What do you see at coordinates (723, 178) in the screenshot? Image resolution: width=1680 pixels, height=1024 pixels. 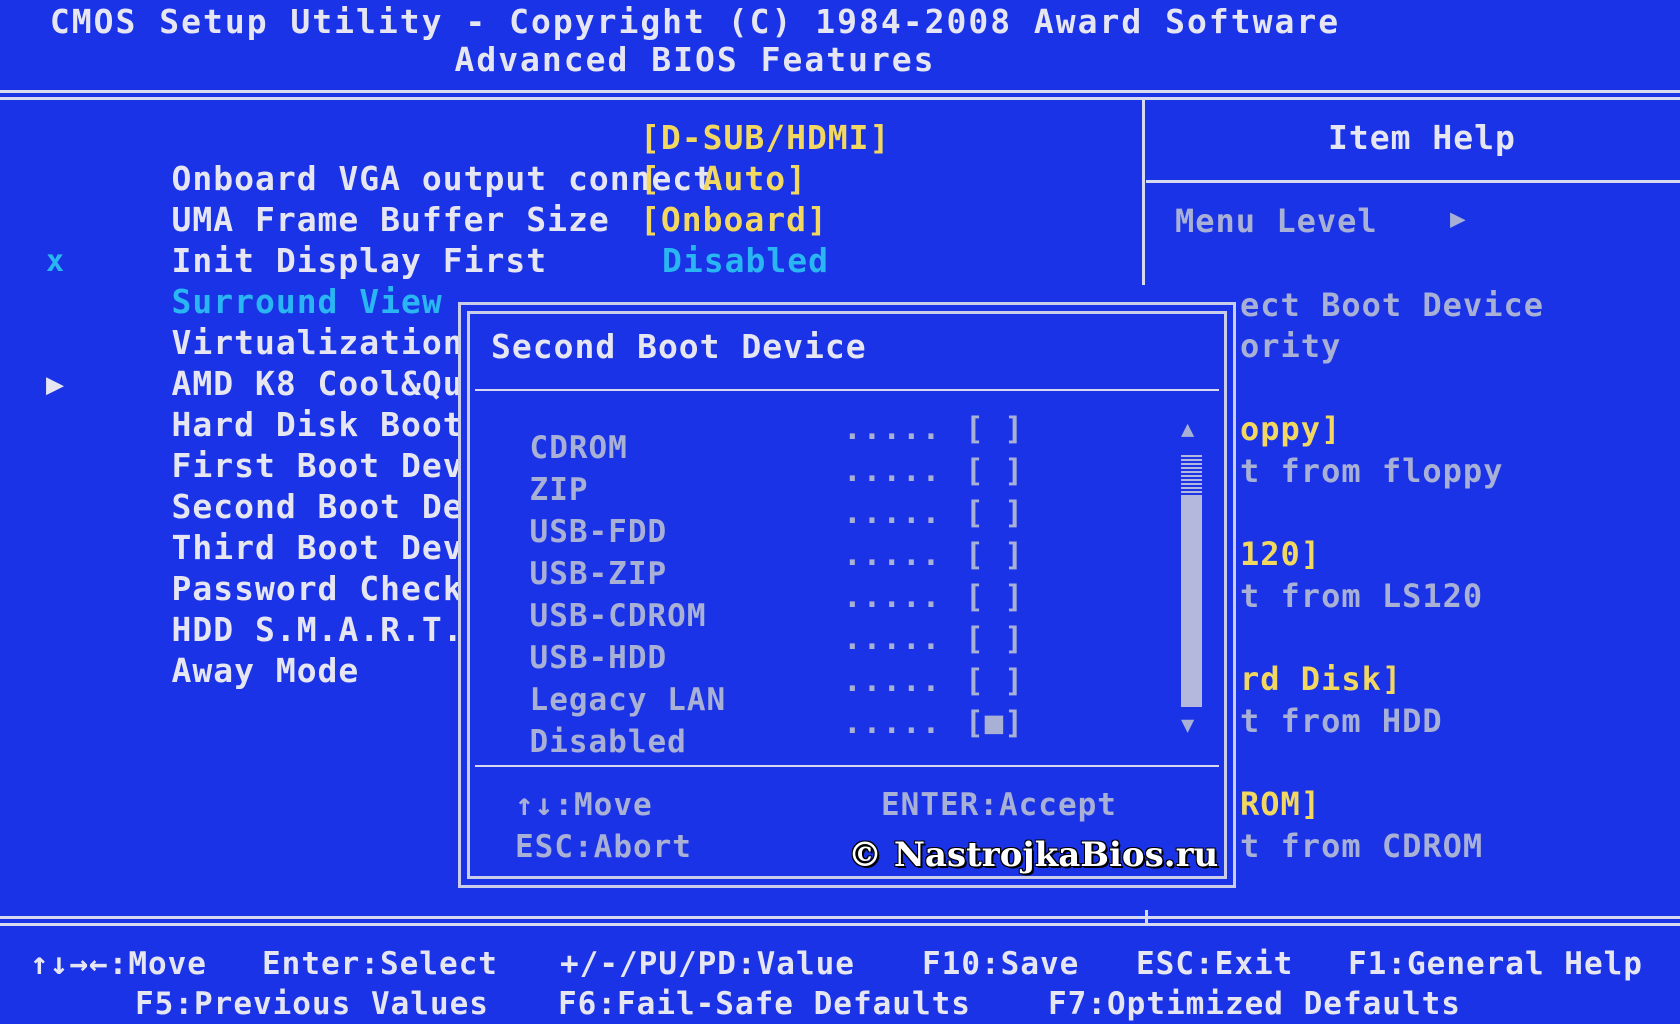 I see `menu-item-value-uma-frame-buffer: [ Auto]` at bounding box center [723, 178].